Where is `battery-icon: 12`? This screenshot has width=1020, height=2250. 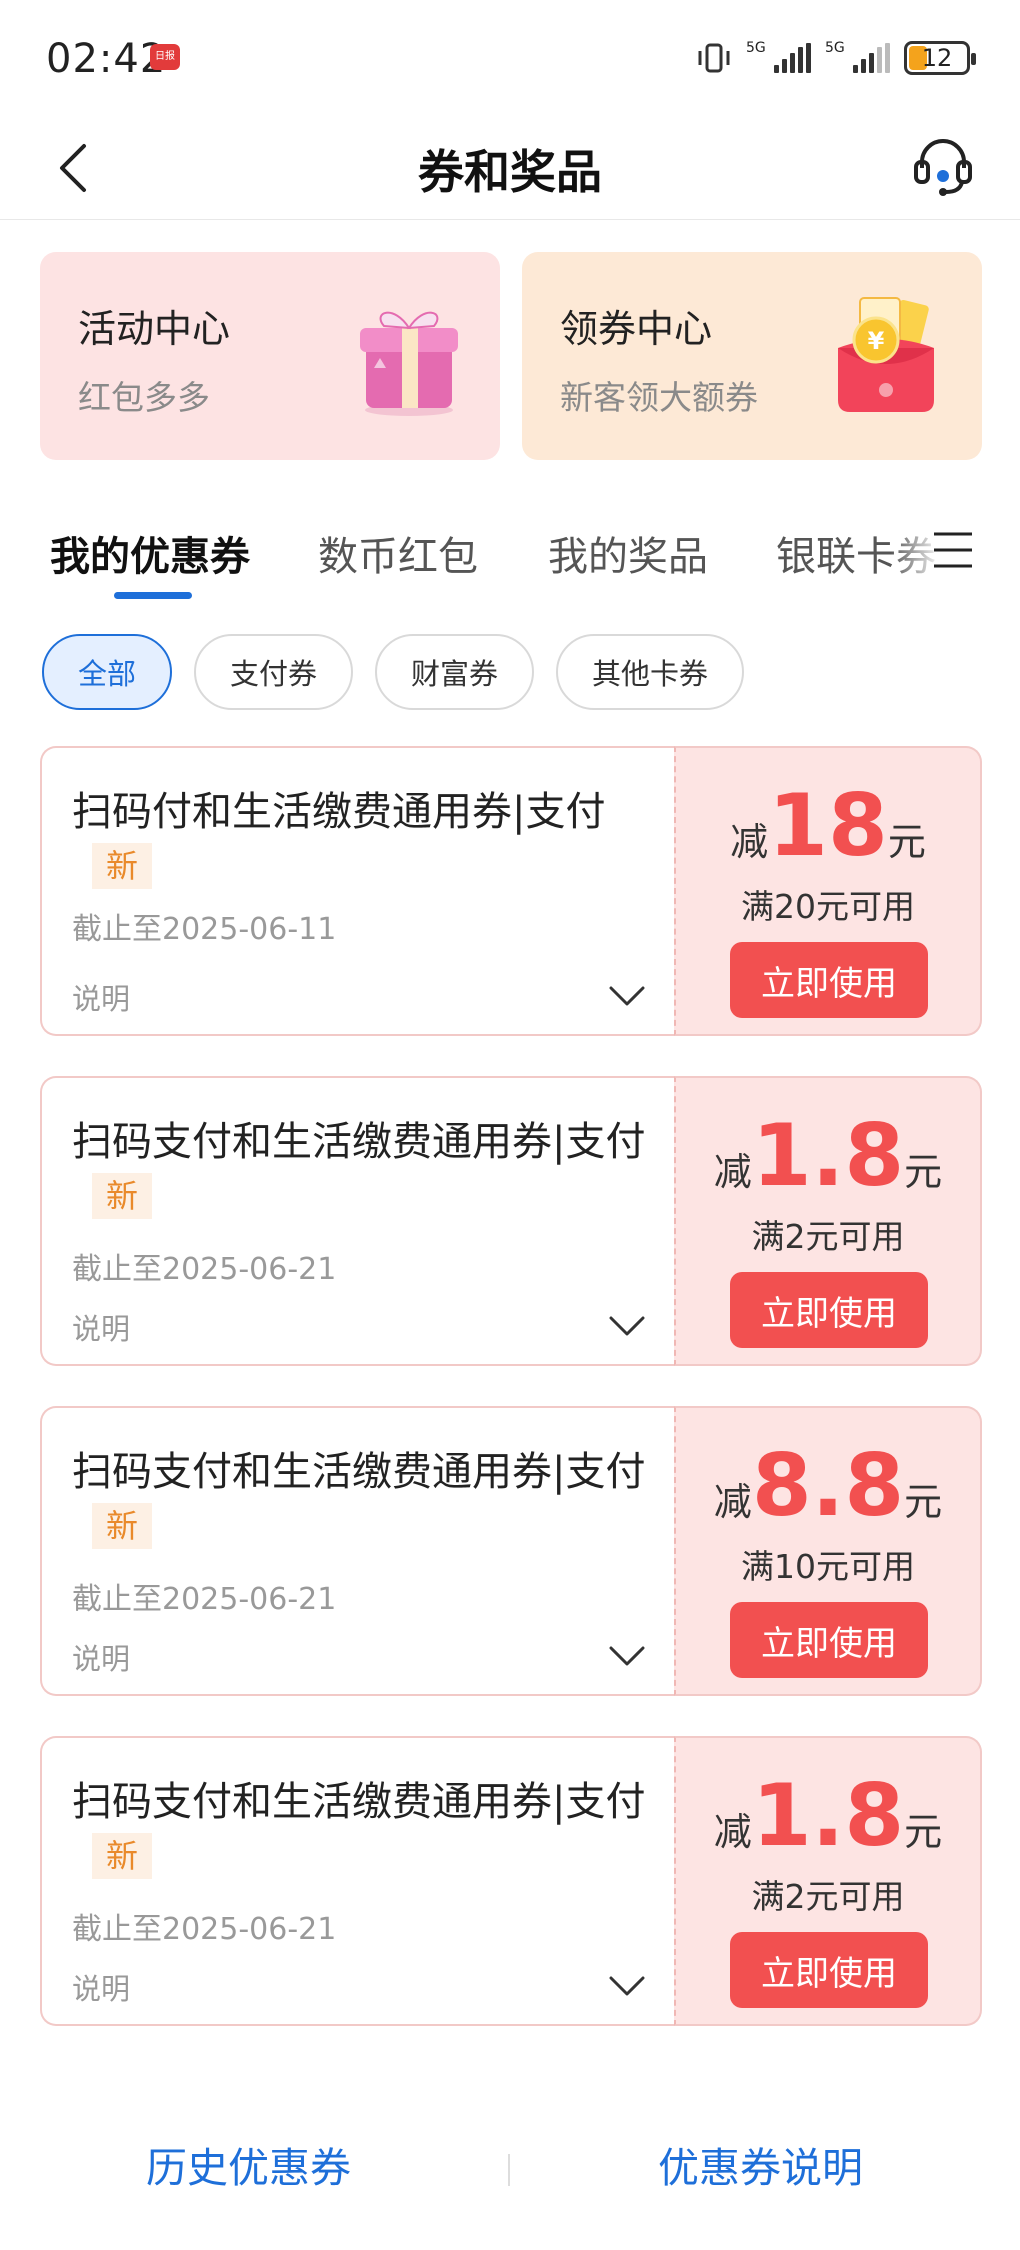
battery-icon: 12 is located at coordinates (940, 58).